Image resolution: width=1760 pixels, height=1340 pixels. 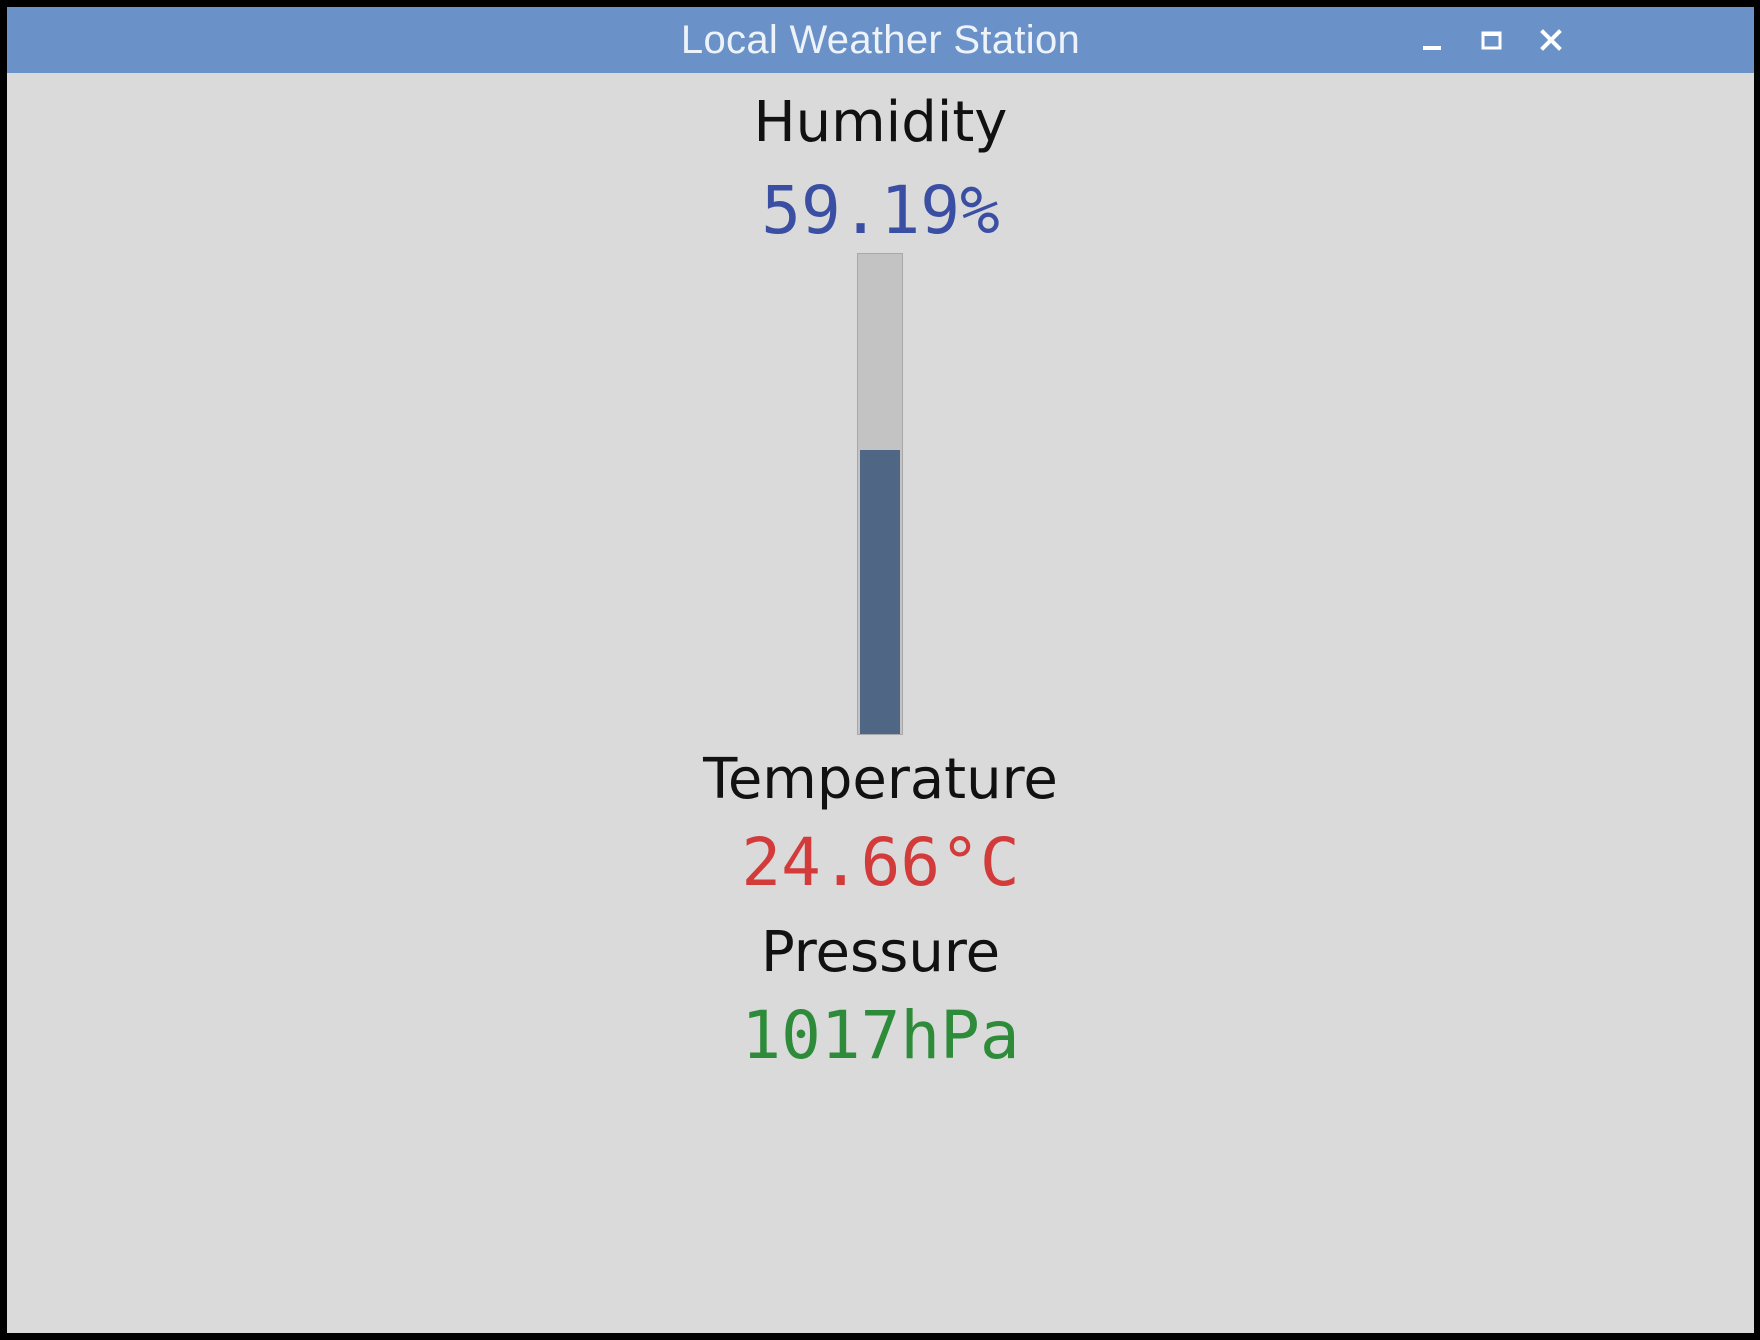 I want to click on minimize-icon, so click(x=1432, y=48).